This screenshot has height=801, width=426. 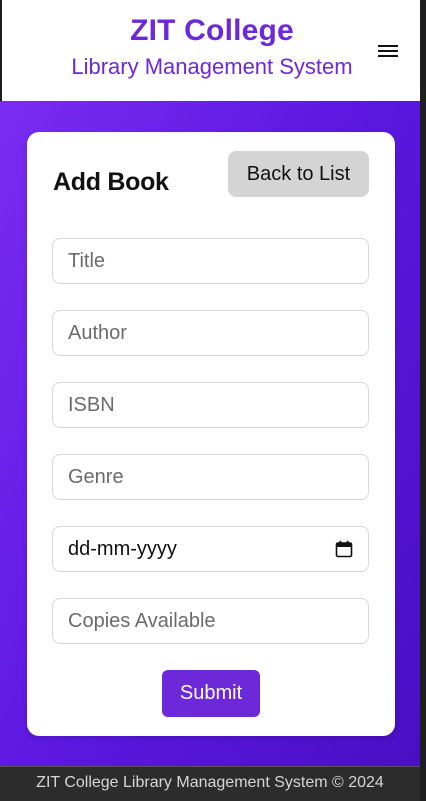 I want to click on submit-button: Submit, so click(x=211, y=693).